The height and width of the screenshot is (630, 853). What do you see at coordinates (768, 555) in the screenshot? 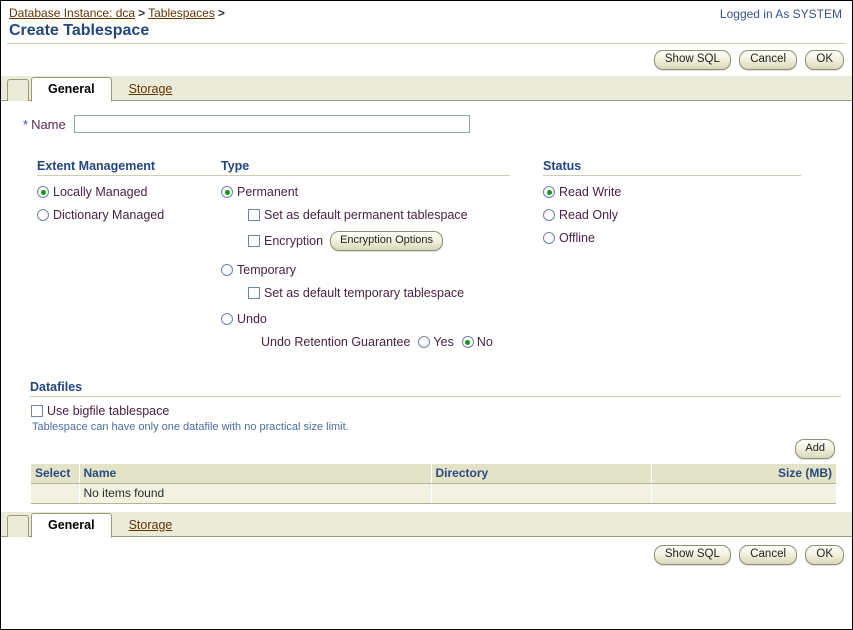
I see `cancel-button-bottom: Cancel` at bounding box center [768, 555].